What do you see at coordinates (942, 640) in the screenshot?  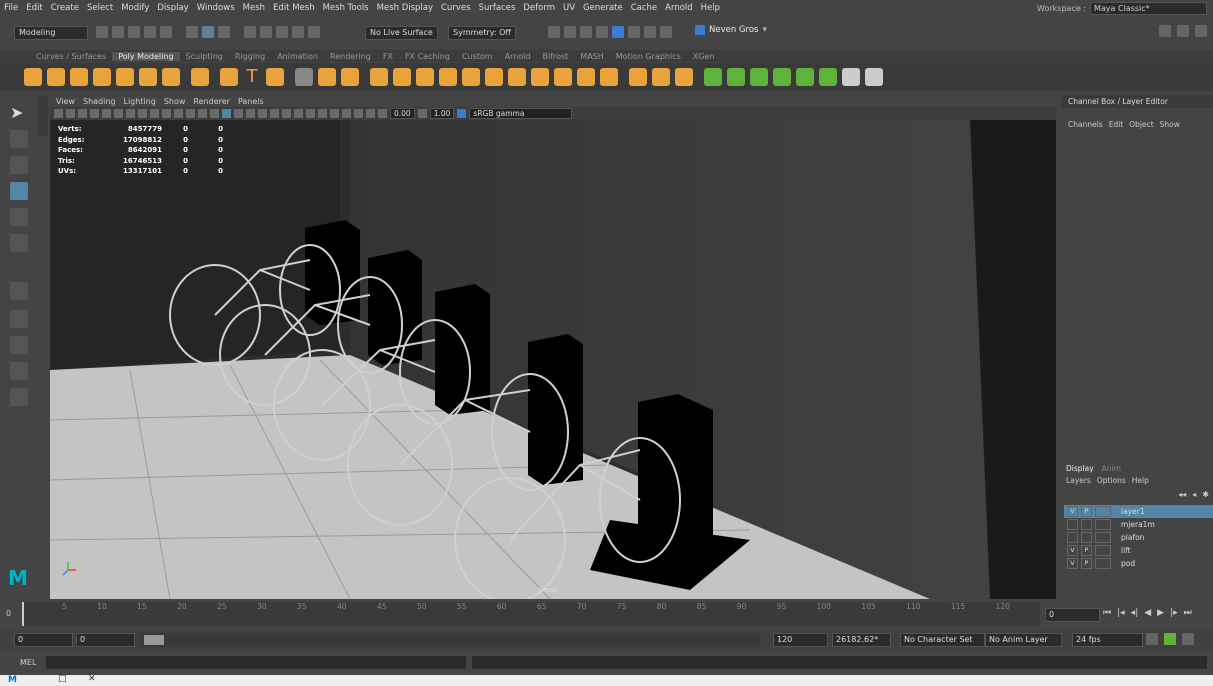 I see `character-set-dropdown: No Character Set` at bounding box center [942, 640].